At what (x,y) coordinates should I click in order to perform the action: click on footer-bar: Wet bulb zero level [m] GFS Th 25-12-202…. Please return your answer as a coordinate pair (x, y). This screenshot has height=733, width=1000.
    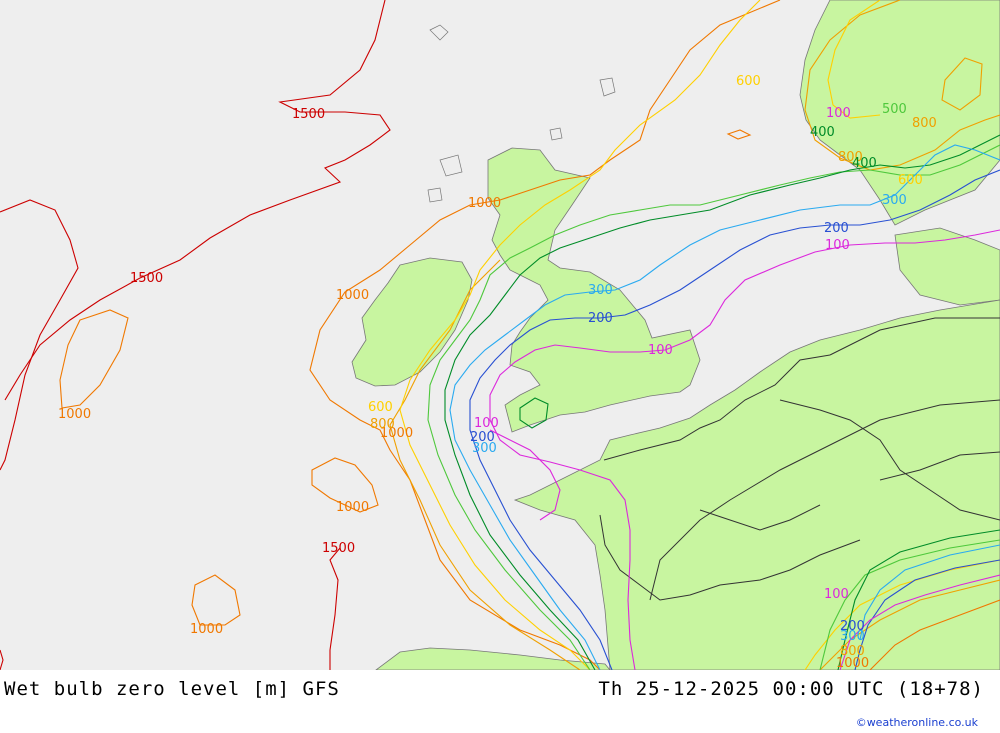
    Looking at the image, I should click on (500, 701).